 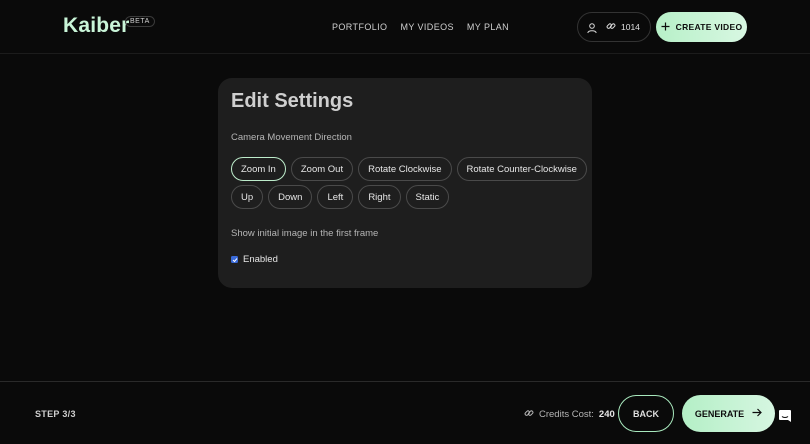 I want to click on credits-cost: Credits Cost: 240, so click(x=569, y=414).